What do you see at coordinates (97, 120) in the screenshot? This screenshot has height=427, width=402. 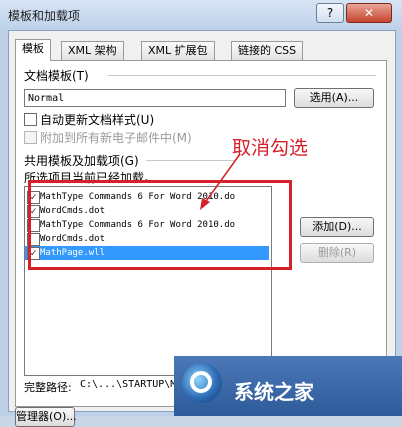 I see `auto-update-label: 自动更新文档样式(U)` at bounding box center [97, 120].